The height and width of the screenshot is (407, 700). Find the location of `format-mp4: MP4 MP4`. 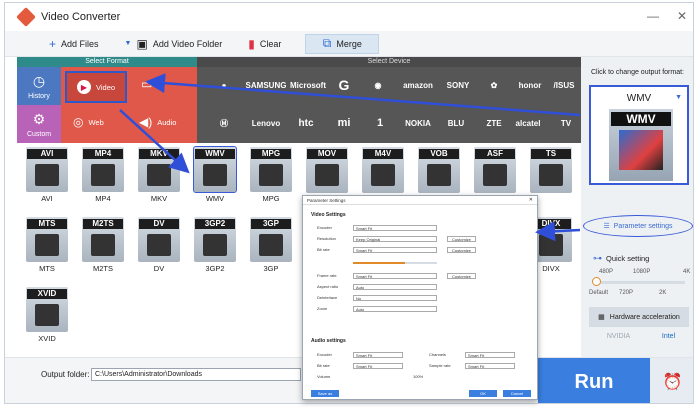

format-mp4: MP4 MP4 is located at coordinates (103, 175).